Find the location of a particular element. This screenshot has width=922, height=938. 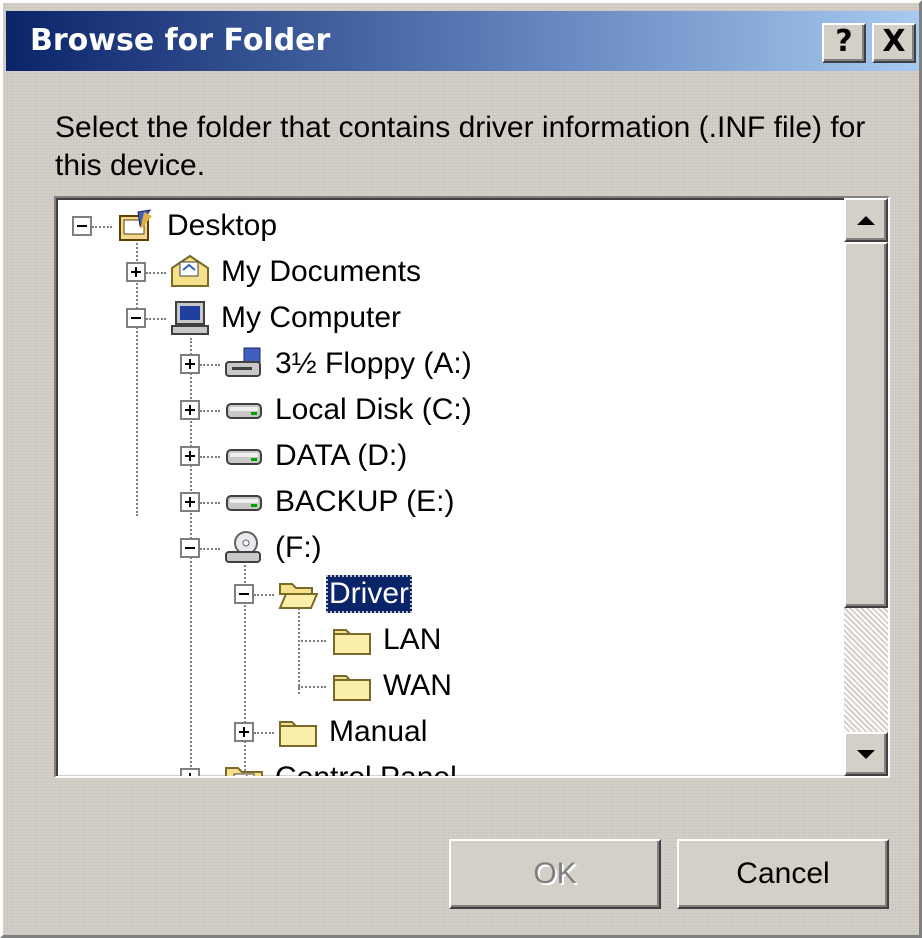

tree-label-control-panel: Control Panel is located at coordinates (366, 767).